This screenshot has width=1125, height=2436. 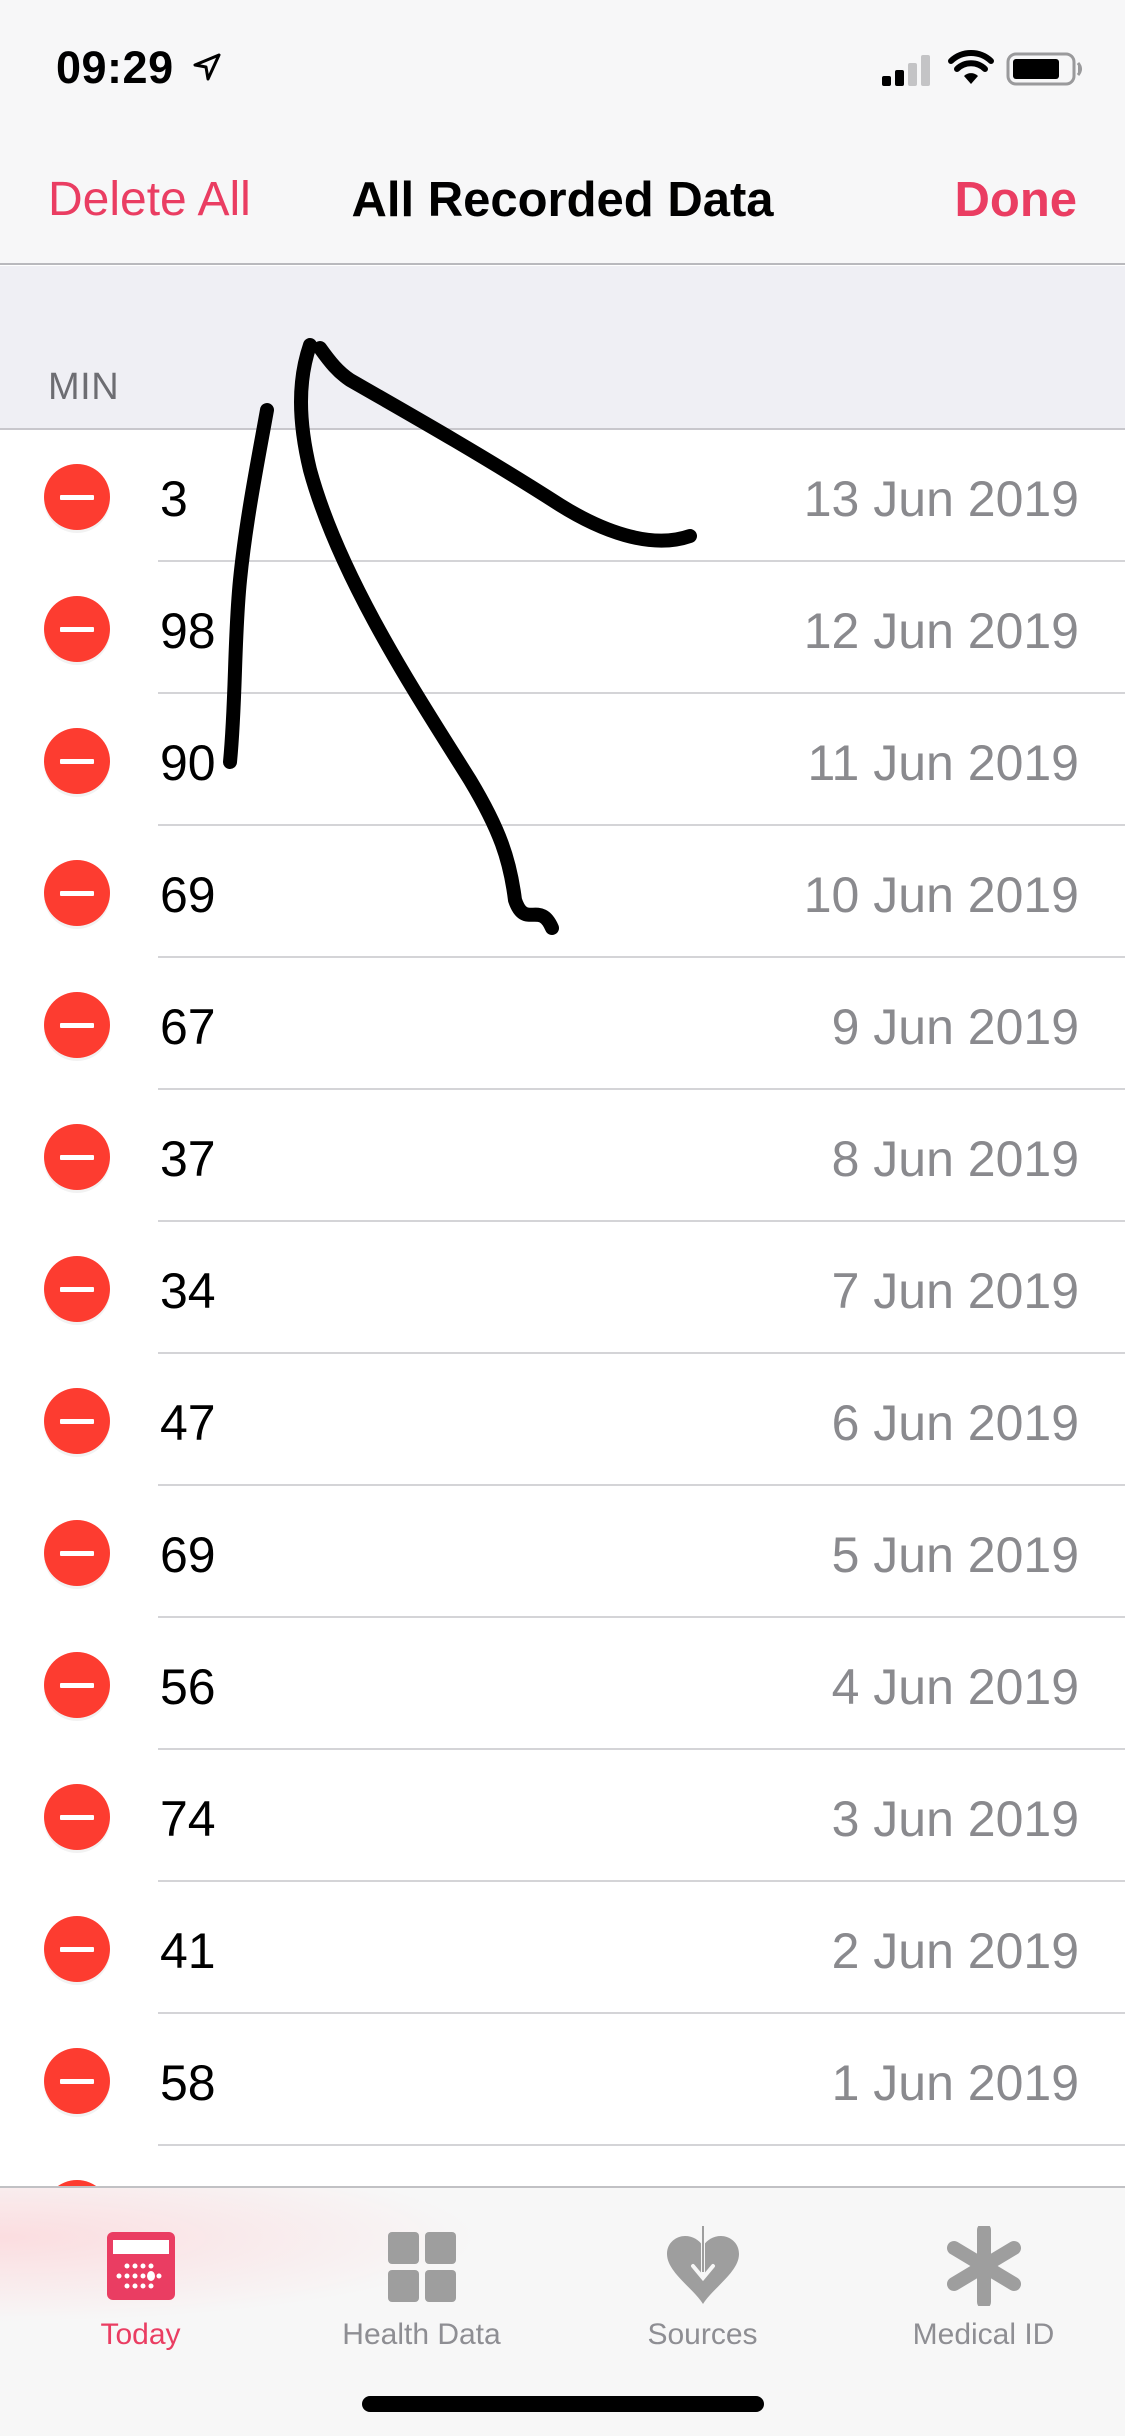 What do you see at coordinates (941, 895) in the screenshot?
I see `record-date: 10 Jun 2019` at bounding box center [941, 895].